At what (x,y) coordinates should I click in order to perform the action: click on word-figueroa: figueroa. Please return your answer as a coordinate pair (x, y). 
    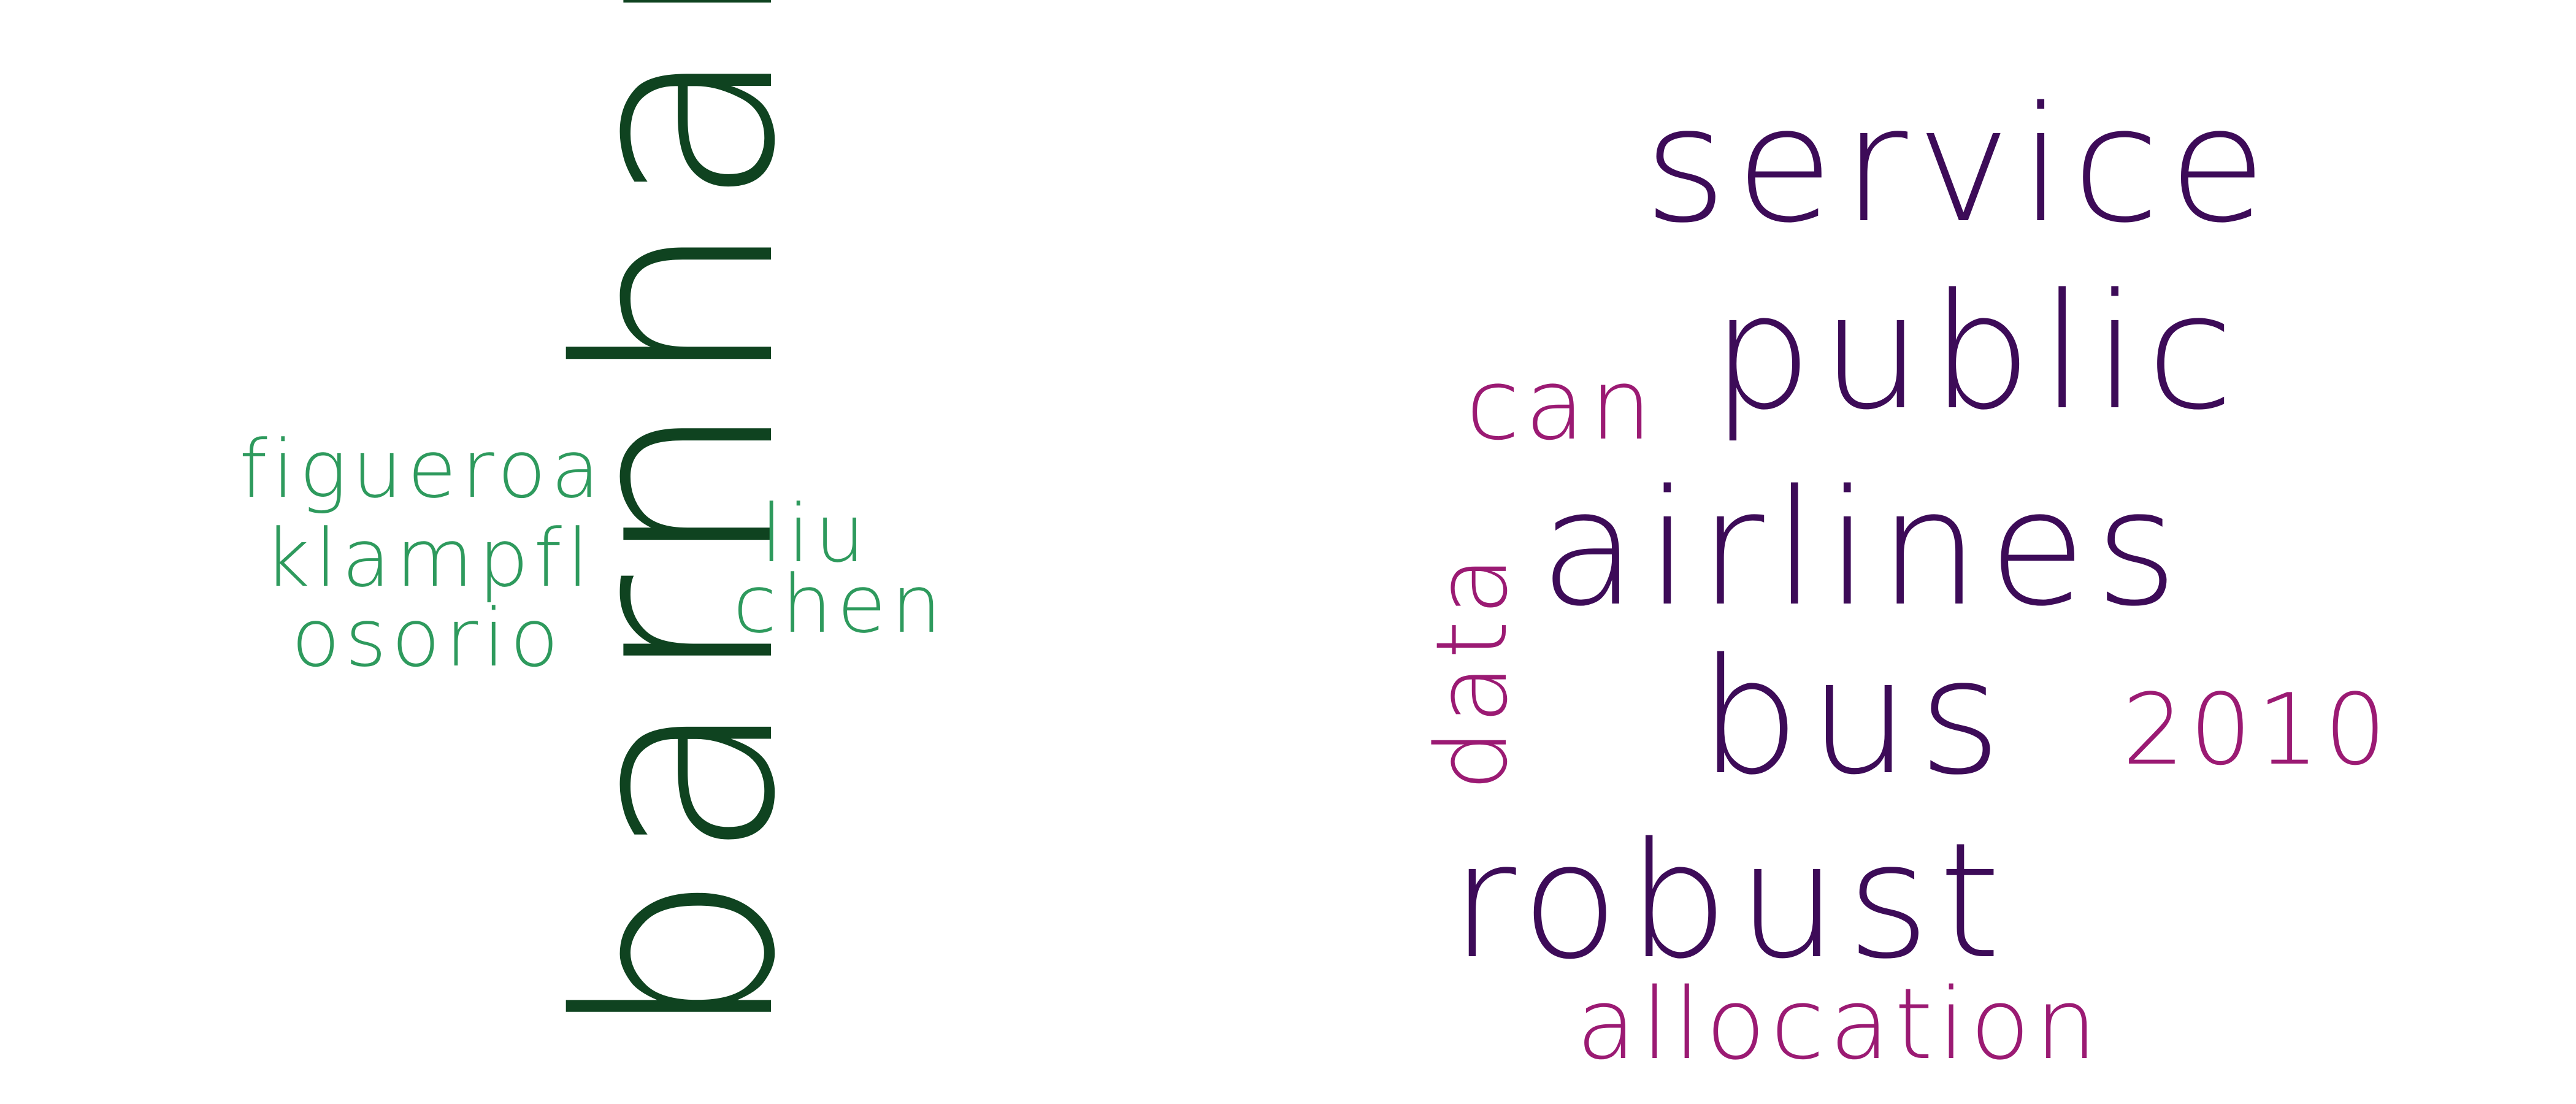
    Looking at the image, I should click on (422, 469).